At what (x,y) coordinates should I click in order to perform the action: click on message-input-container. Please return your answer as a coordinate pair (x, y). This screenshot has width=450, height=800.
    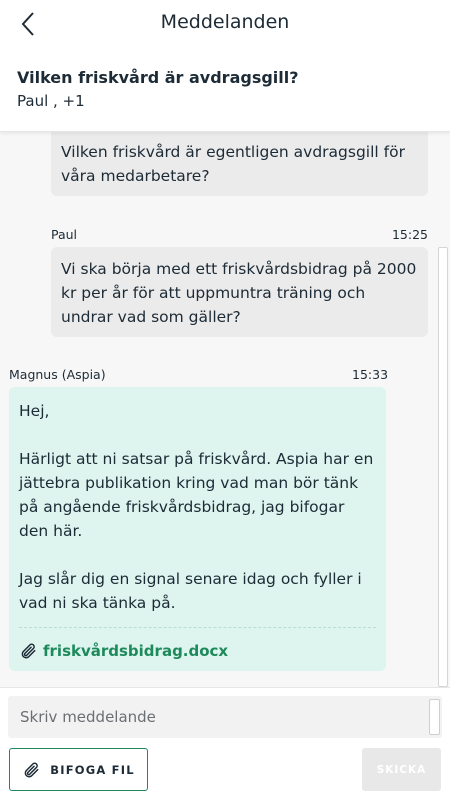
    Looking at the image, I should click on (225, 717).